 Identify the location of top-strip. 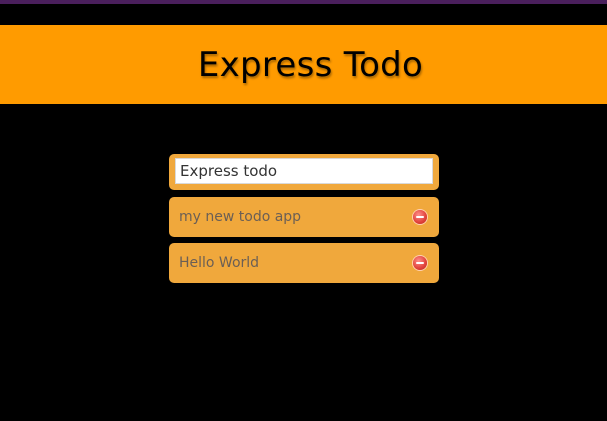
(303, 2).